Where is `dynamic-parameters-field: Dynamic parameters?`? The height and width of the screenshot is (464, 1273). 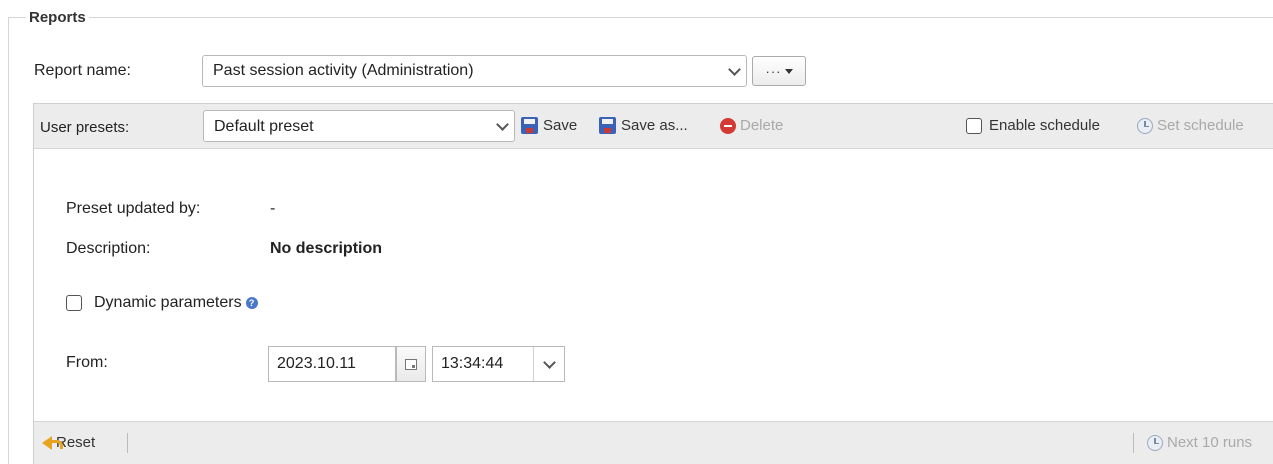
dynamic-parameters-field: Dynamic parameters? is located at coordinates (176, 303).